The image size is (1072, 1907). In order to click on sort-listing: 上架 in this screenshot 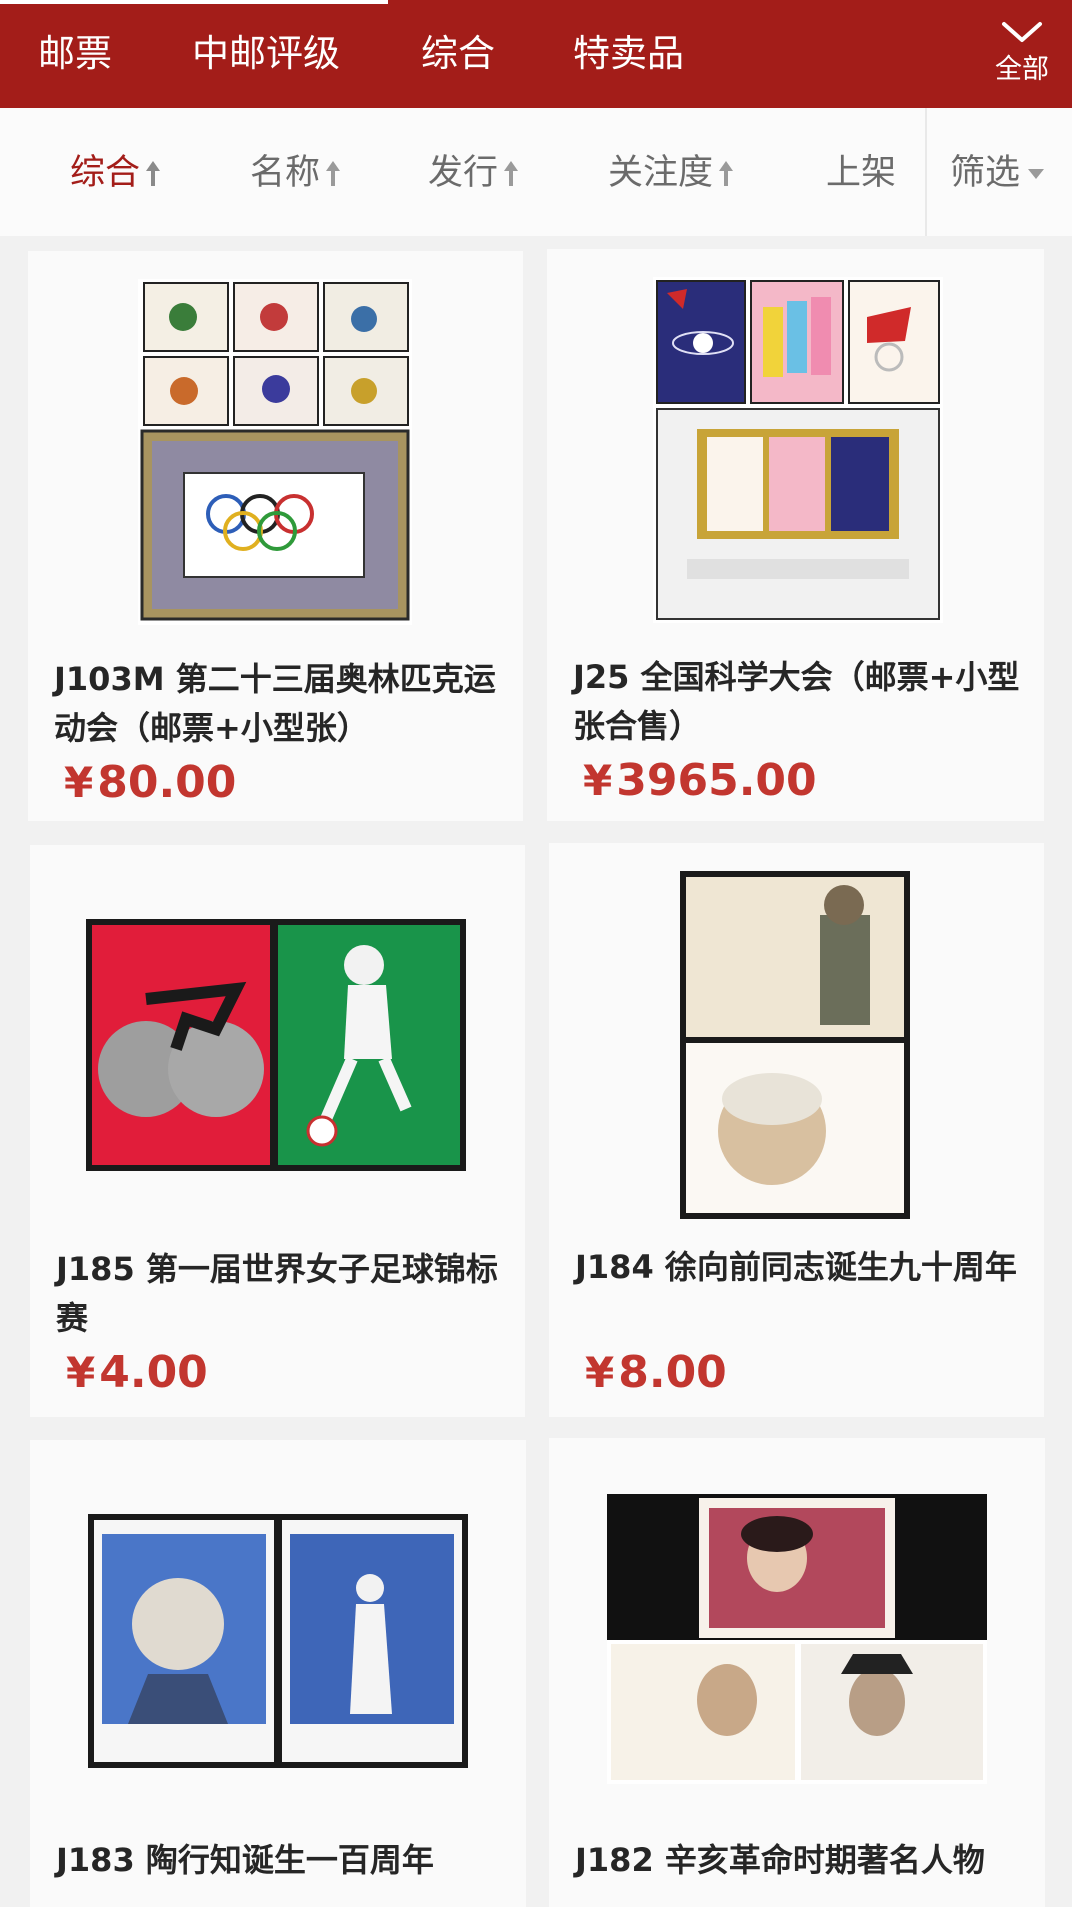, I will do `click(861, 173)`.